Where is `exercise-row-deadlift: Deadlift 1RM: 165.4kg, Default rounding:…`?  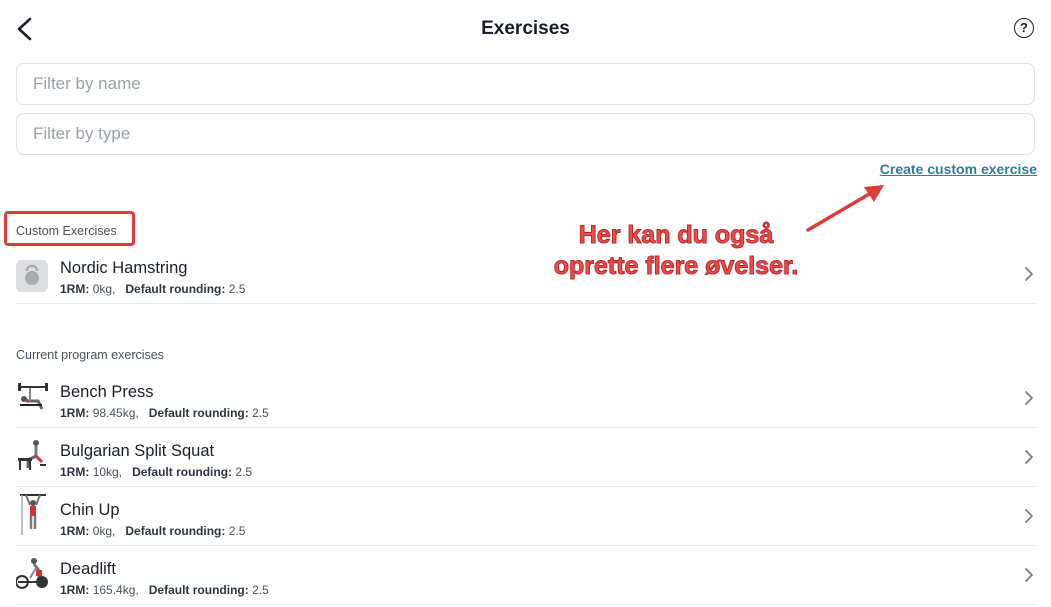
exercise-row-deadlift: Deadlift 1RM: 165.4kg, Default rounding:… is located at coordinates (526, 575).